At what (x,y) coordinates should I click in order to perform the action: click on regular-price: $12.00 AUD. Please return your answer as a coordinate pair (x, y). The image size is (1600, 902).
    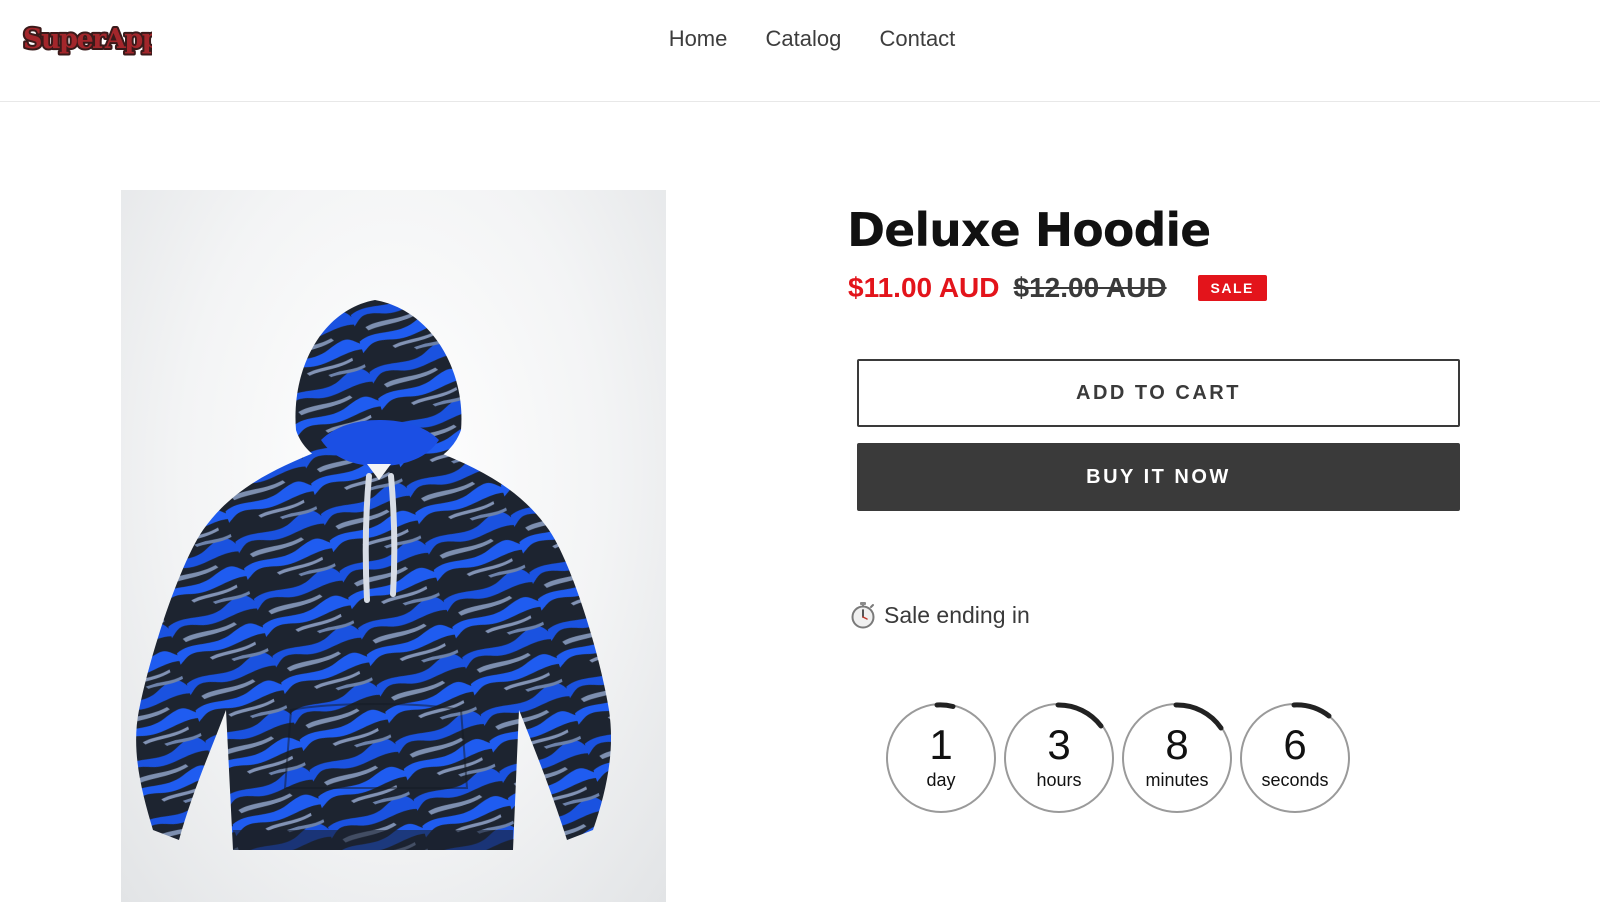
    Looking at the image, I should click on (1090, 287).